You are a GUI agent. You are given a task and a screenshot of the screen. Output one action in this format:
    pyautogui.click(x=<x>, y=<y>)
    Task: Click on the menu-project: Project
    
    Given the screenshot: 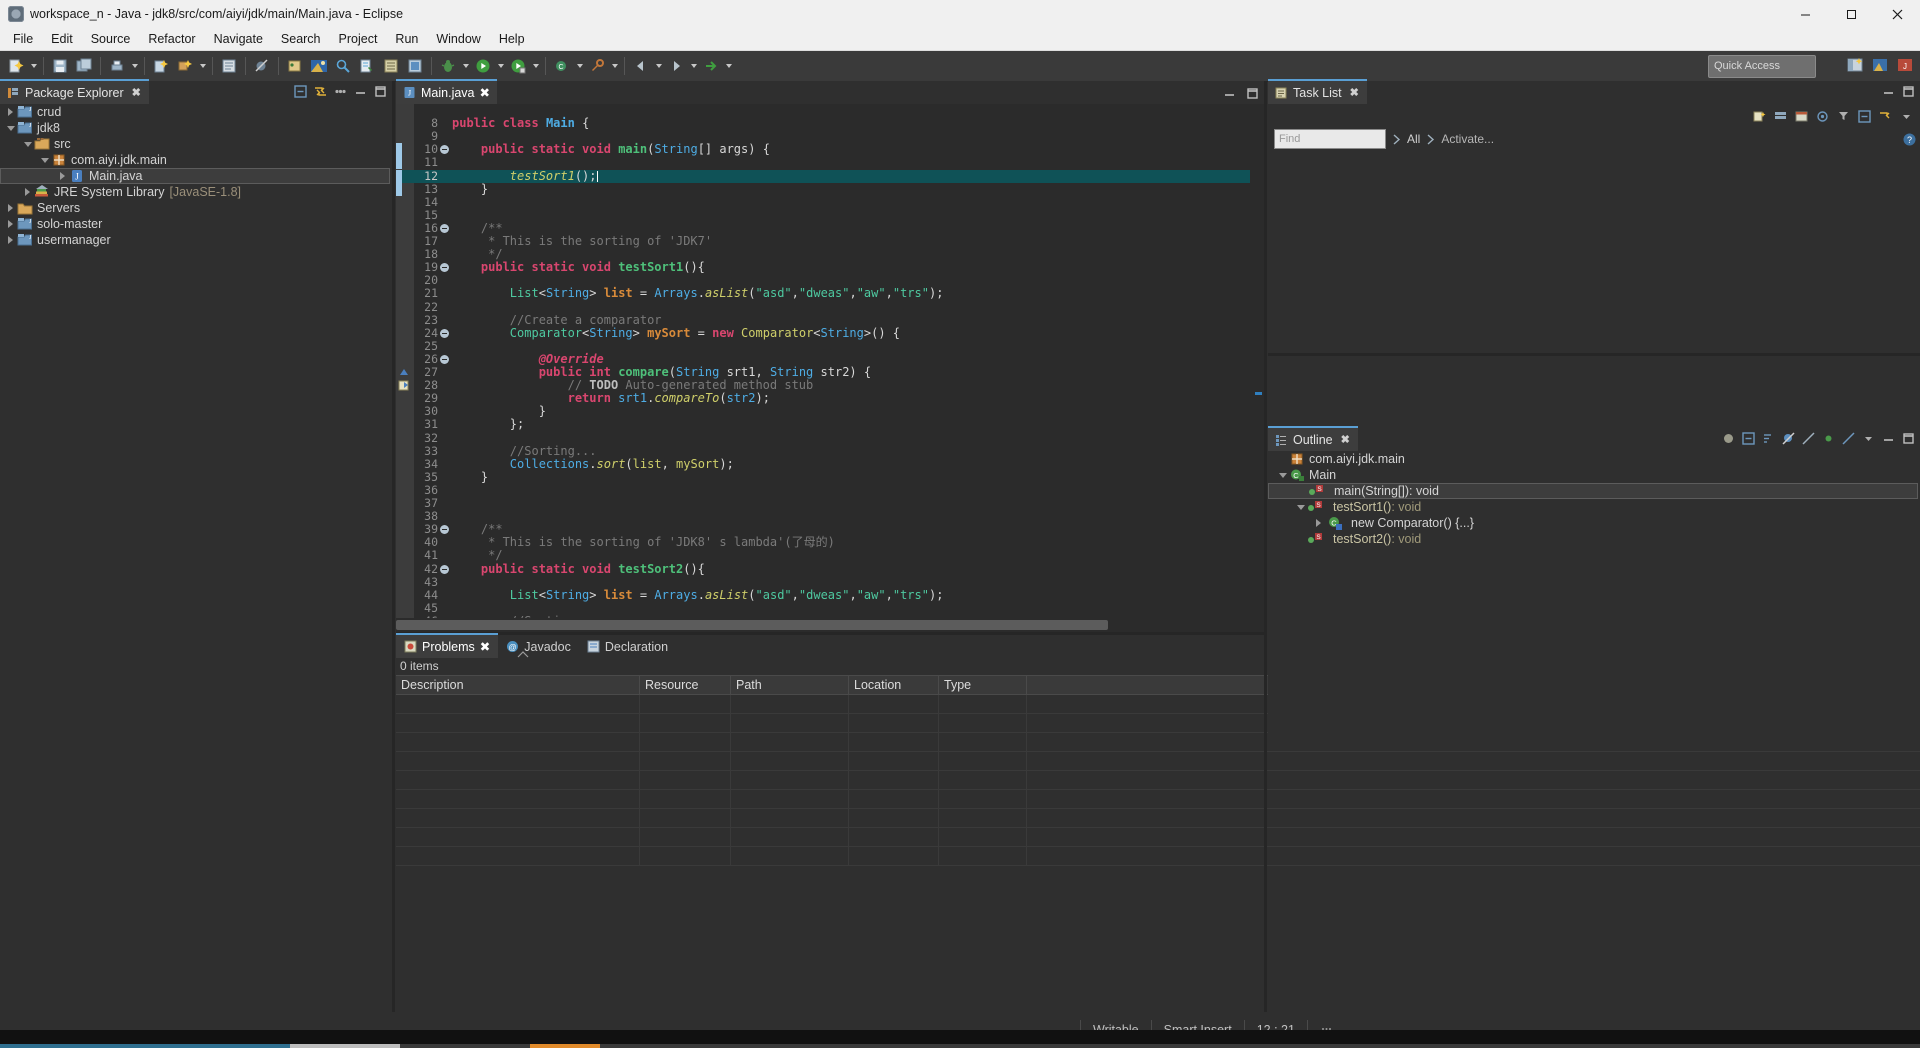 What is the action you would take?
    pyautogui.click(x=358, y=39)
    